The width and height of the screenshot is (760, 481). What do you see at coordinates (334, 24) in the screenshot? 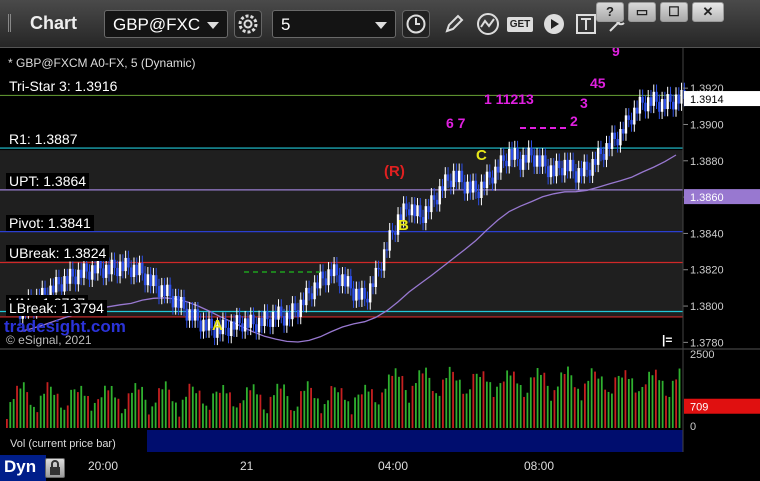
I see `interval-select: 5` at bounding box center [334, 24].